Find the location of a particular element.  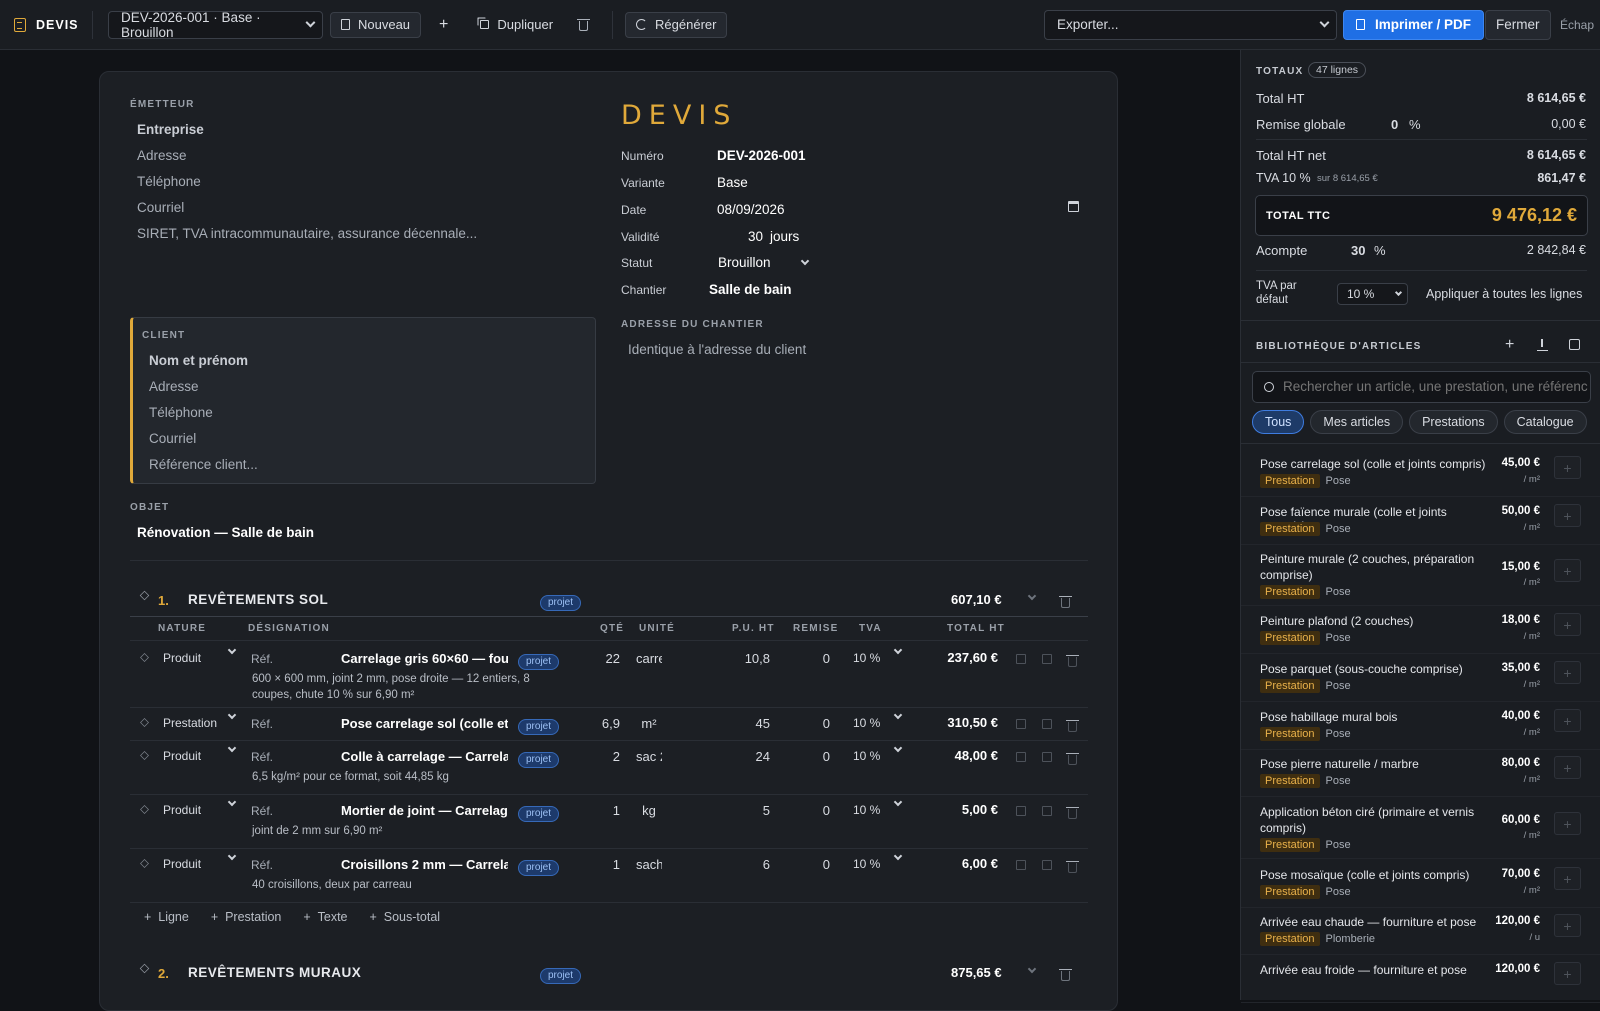

delete-button is located at coordinates (583, 25).